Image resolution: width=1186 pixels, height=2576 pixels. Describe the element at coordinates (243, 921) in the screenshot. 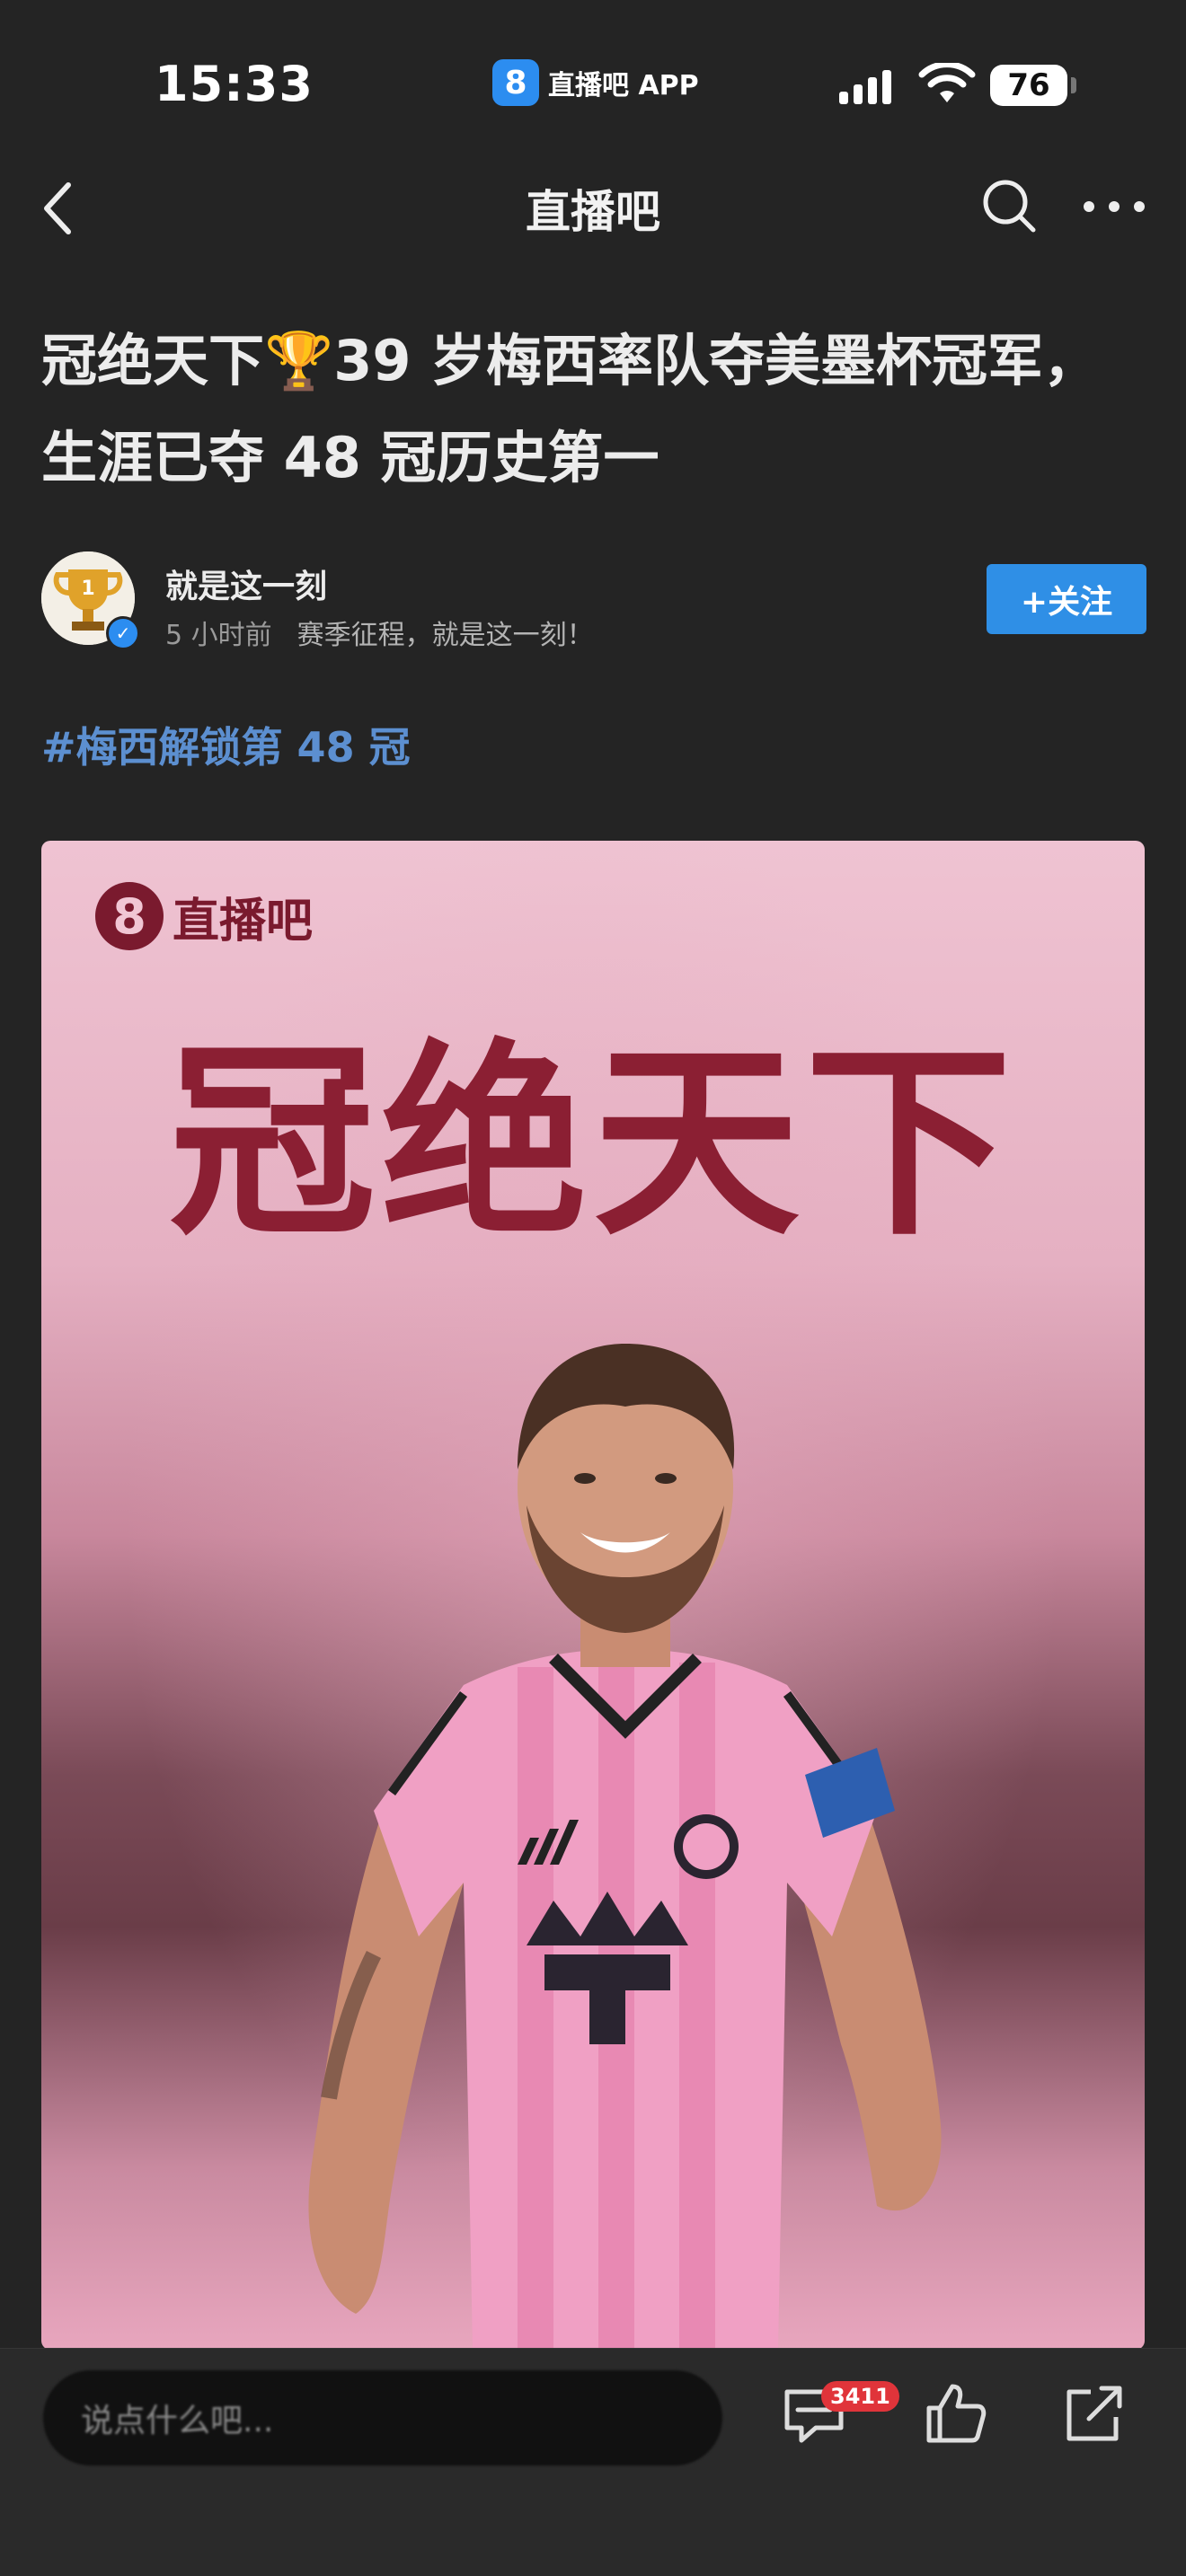

I see `poster-logo-text: 直播吧` at that location.